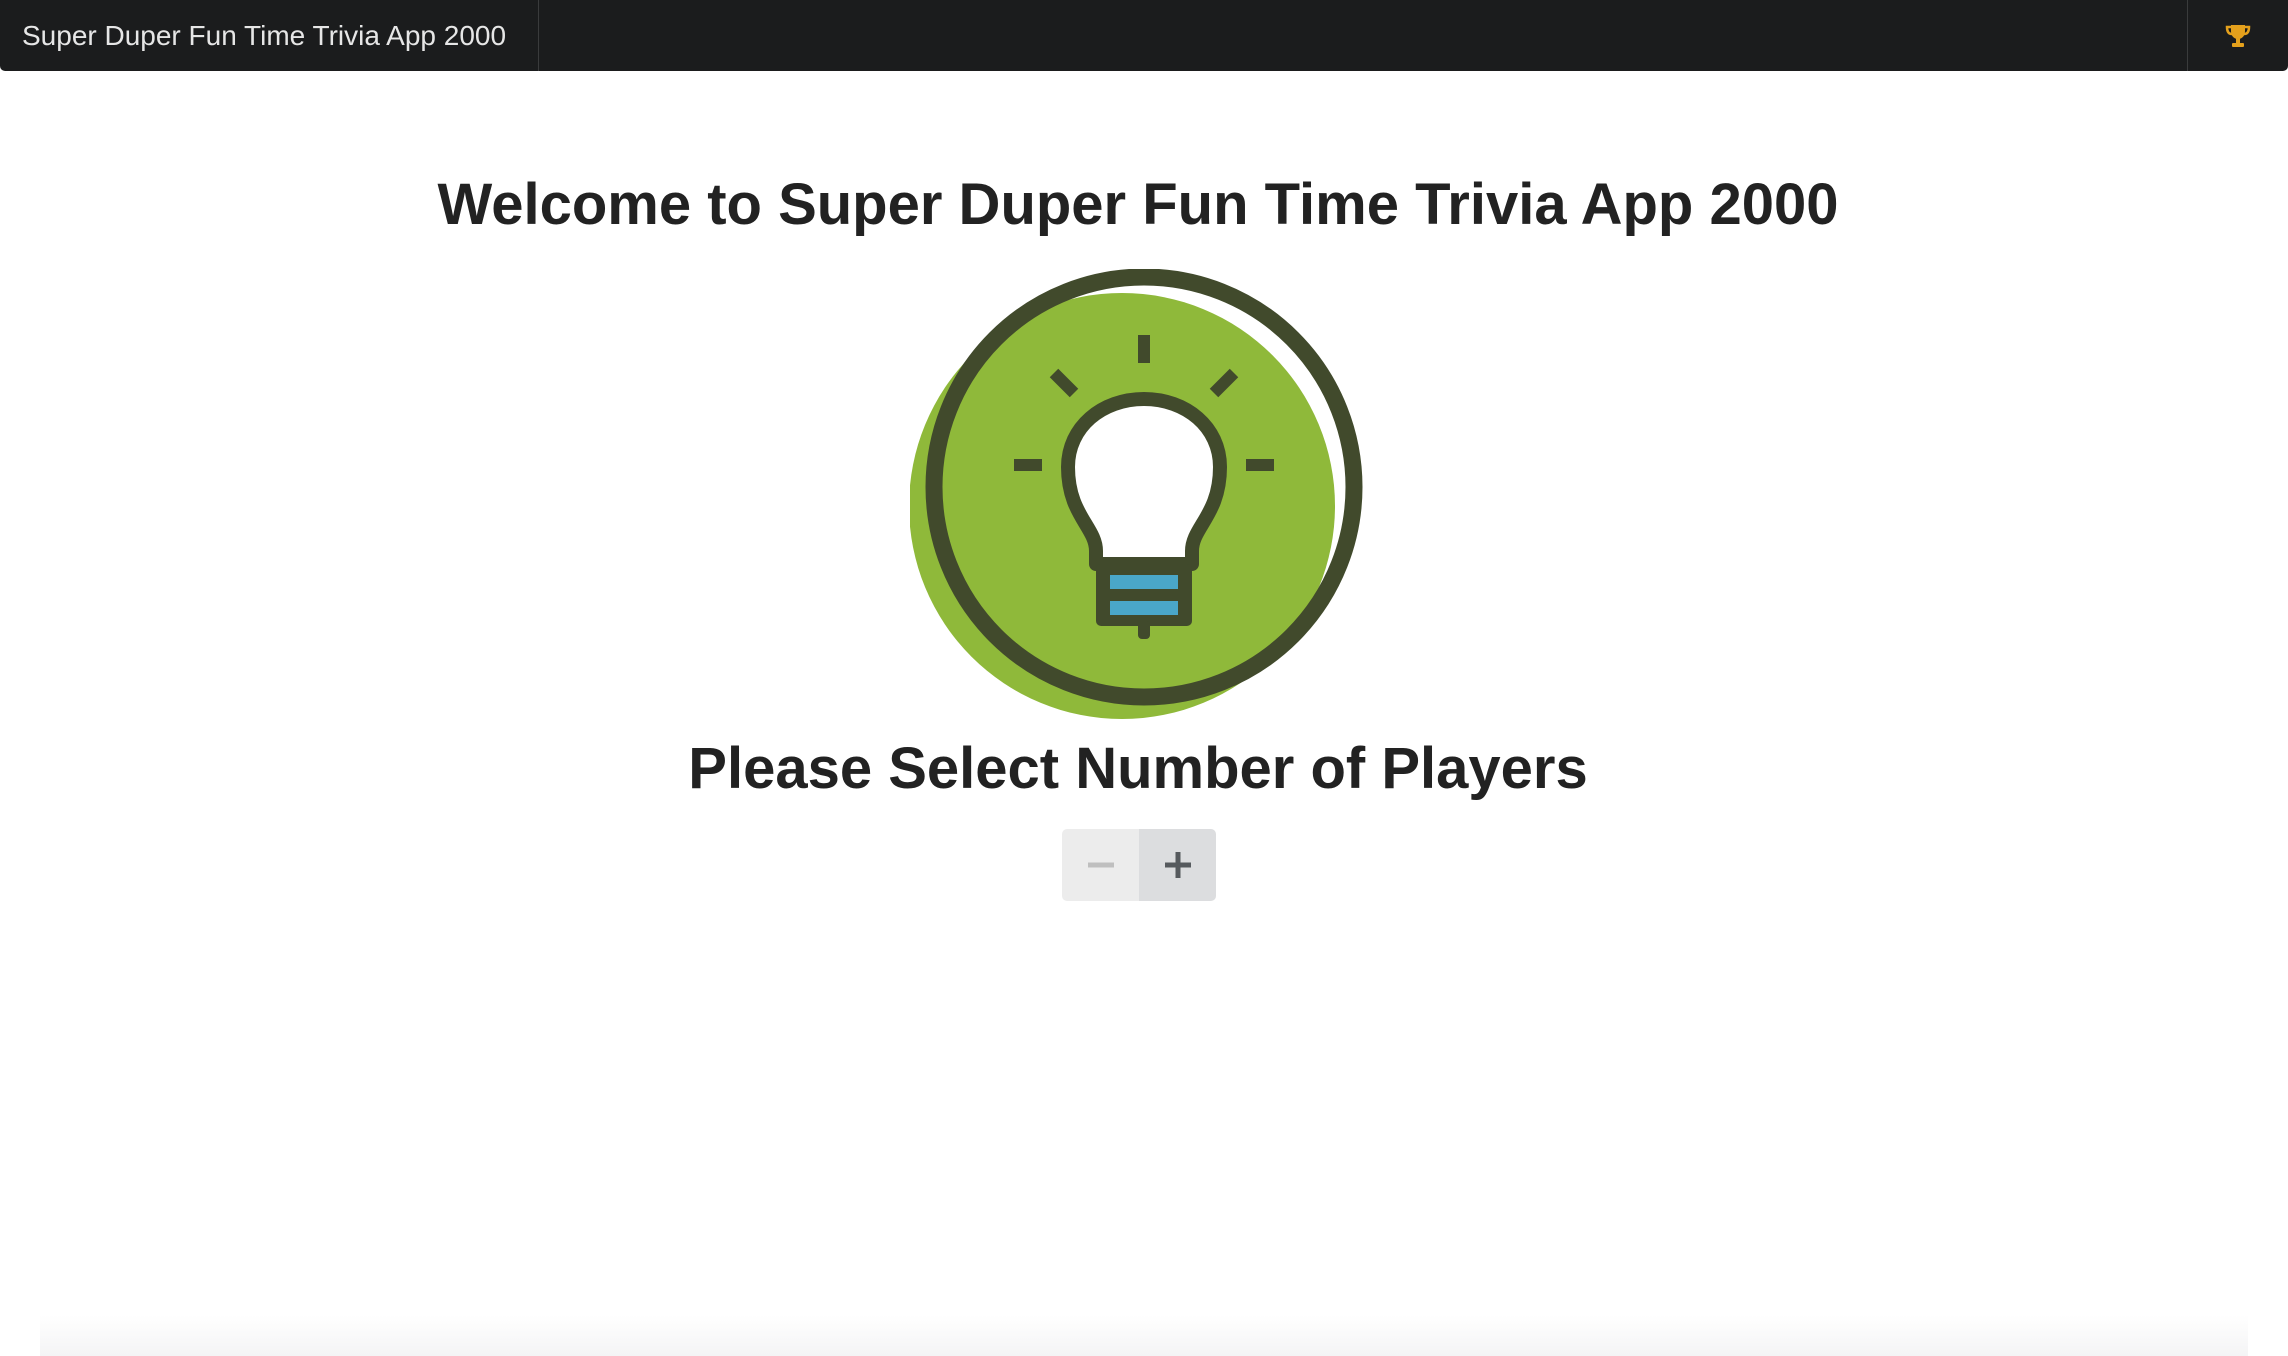 Image resolution: width=2288 pixels, height=1356 pixels. I want to click on players-title: Please Select Number of Players, so click(1138, 768).